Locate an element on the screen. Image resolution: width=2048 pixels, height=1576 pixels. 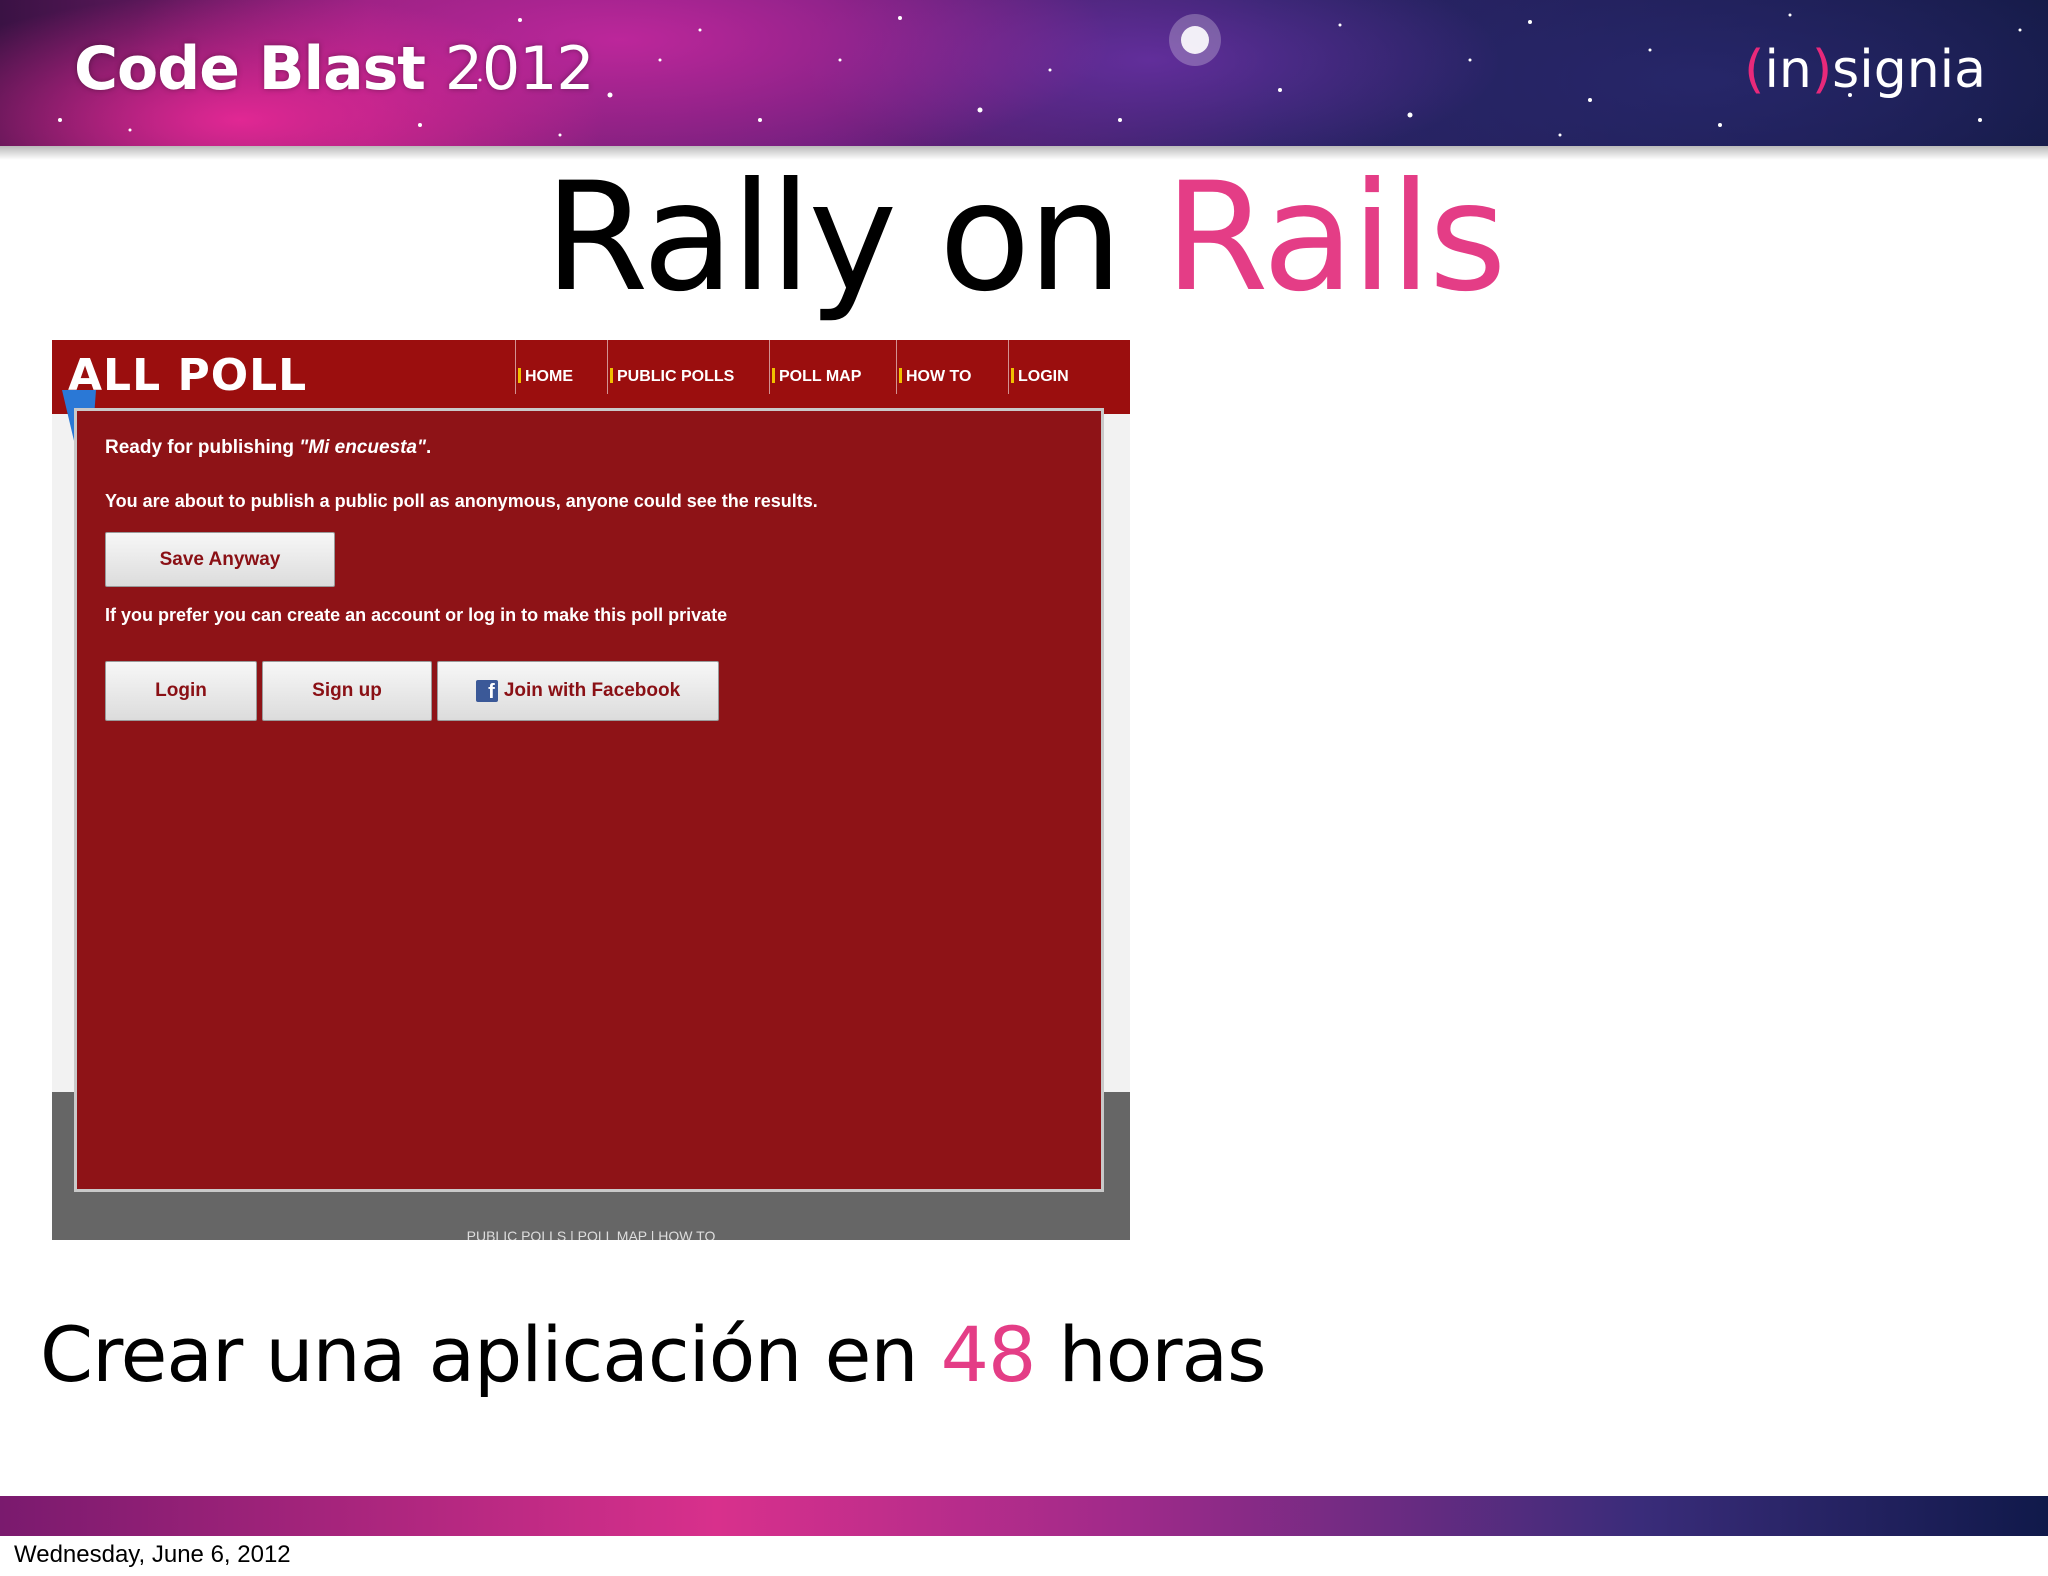
nav-item-poll-map: POLL MAP is located at coordinates (831, 367).